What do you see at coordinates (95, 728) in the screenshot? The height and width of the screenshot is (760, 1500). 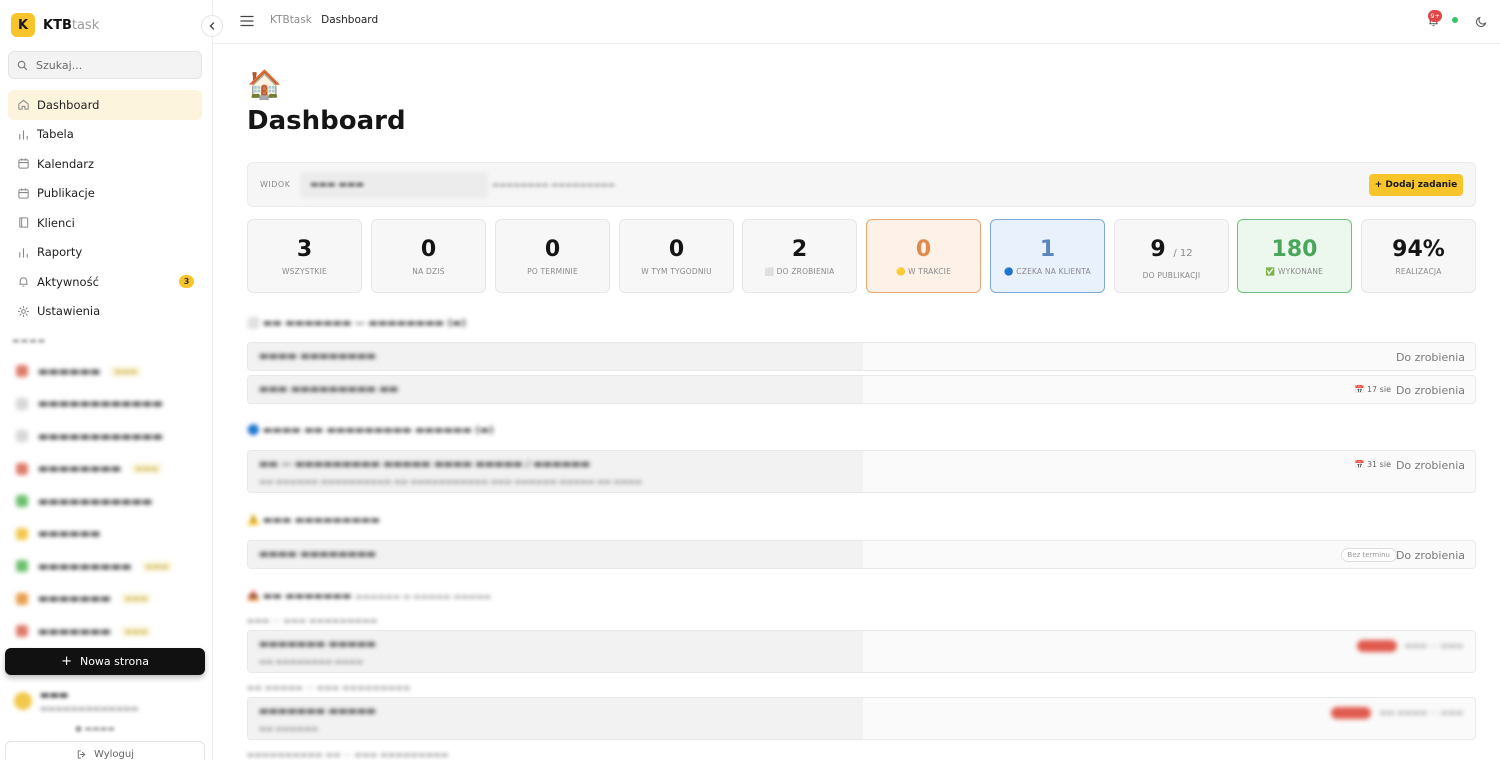 I see `online-status: ● ▬▬▬▬` at bounding box center [95, 728].